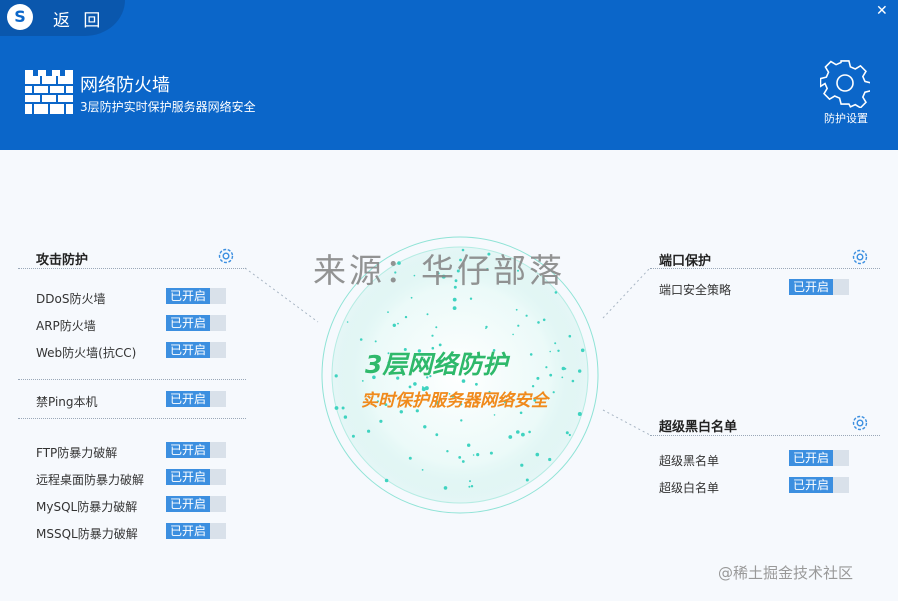 The image size is (898, 601). Describe the element at coordinates (71, 299) in the screenshot. I see `ddos-firewall-label: DDoS防火墙` at that location.